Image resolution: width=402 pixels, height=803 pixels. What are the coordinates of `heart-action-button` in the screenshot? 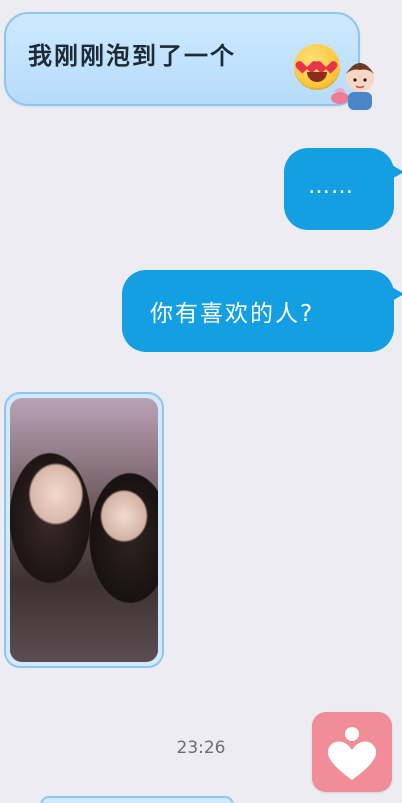 It's located at (352, 752).